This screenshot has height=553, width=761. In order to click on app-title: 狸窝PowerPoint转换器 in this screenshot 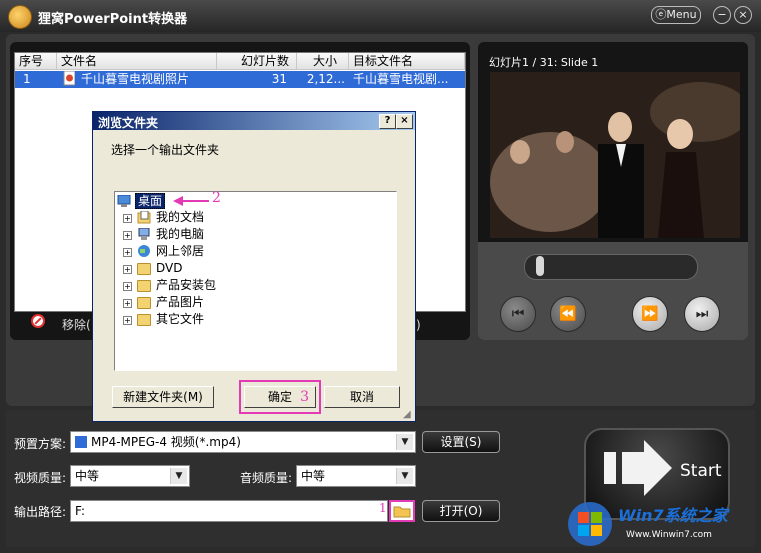, I will do `click(113, 19)`.